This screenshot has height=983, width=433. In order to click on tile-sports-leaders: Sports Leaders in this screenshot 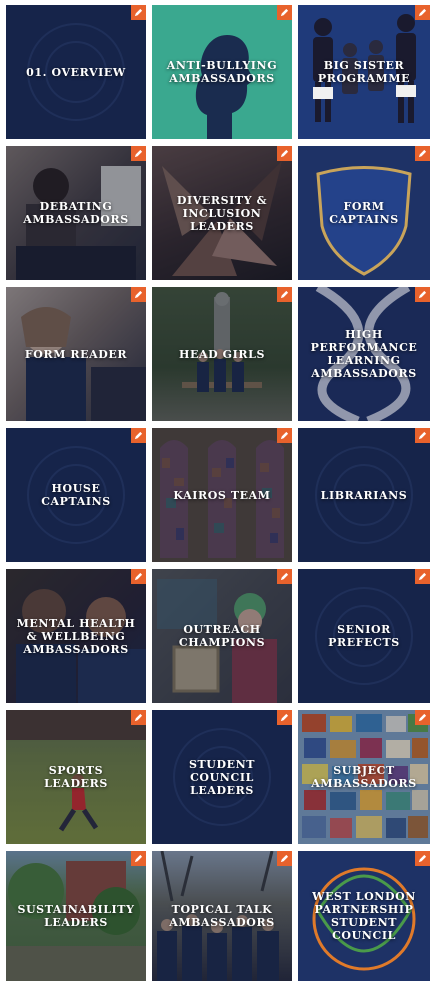, I will do `click(76, 777)`.